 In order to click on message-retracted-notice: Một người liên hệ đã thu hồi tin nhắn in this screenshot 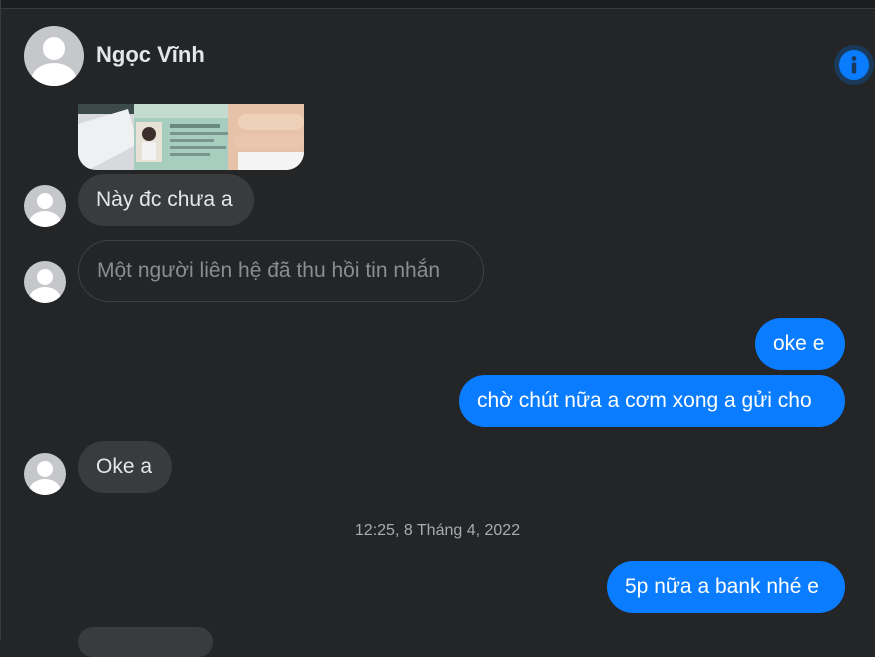, I will do `click(281, 271)`.